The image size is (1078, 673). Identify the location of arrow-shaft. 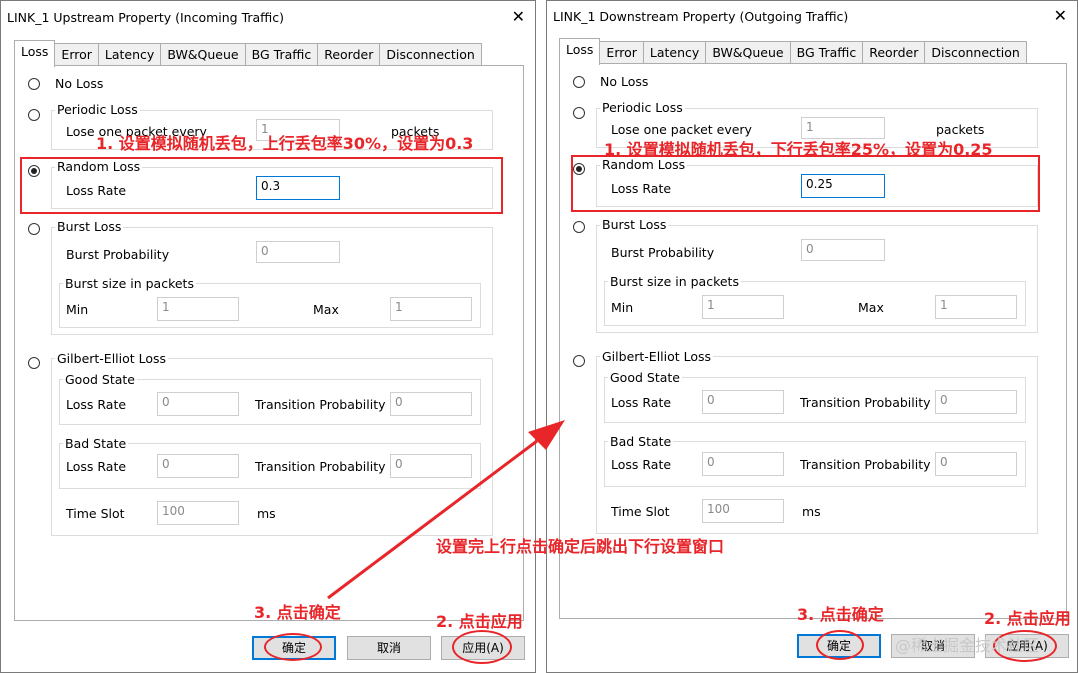
(432, 519).